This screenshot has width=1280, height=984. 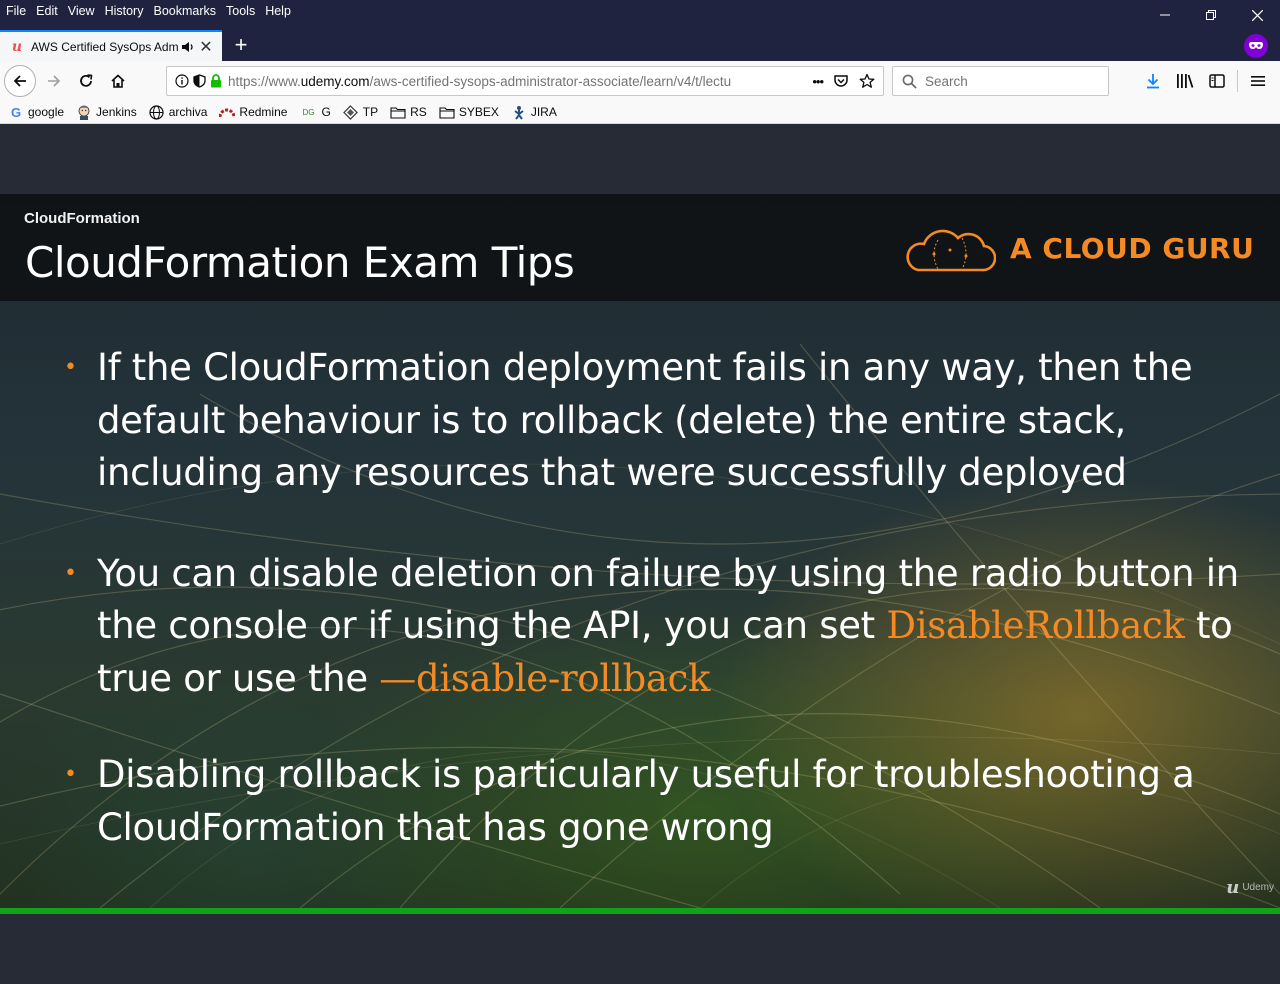 I want to click on home-button, so click(x=118, y=81).